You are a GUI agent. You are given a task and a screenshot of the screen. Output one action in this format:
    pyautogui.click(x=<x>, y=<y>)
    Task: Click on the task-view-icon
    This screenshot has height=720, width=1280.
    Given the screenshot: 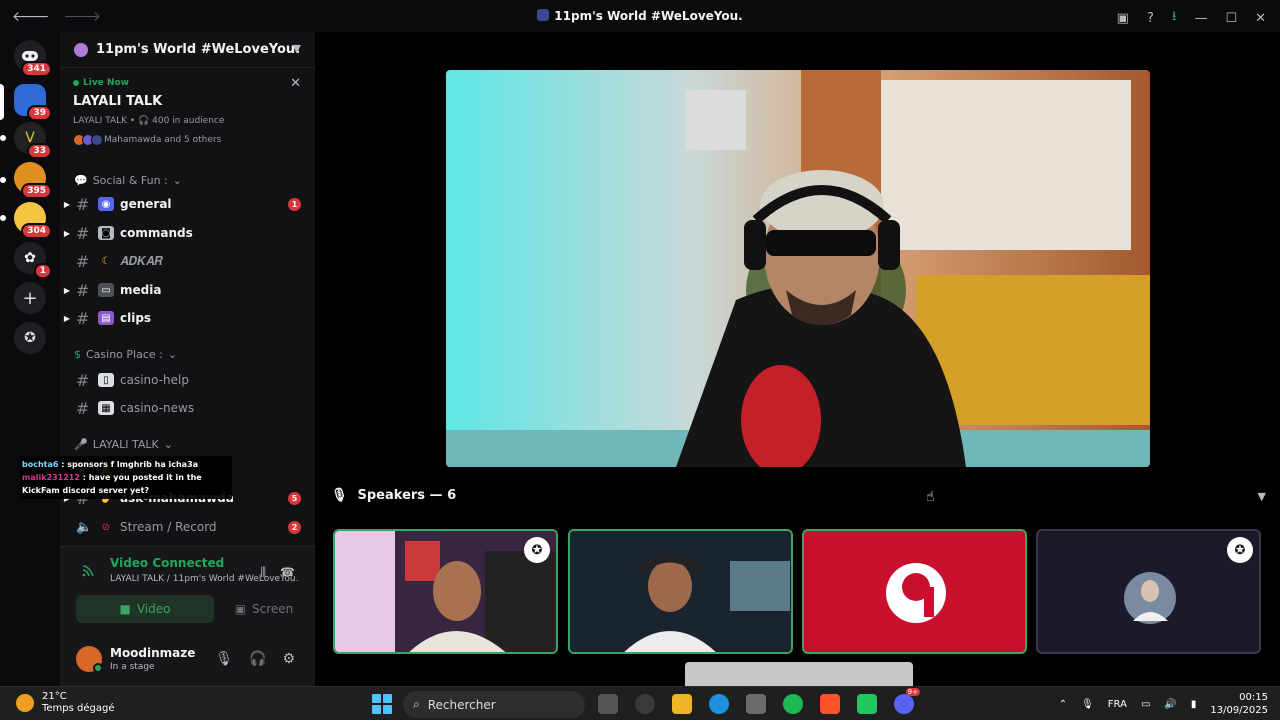 What is the action you would take?
    pyautogui.click(x=608, y=704)
    